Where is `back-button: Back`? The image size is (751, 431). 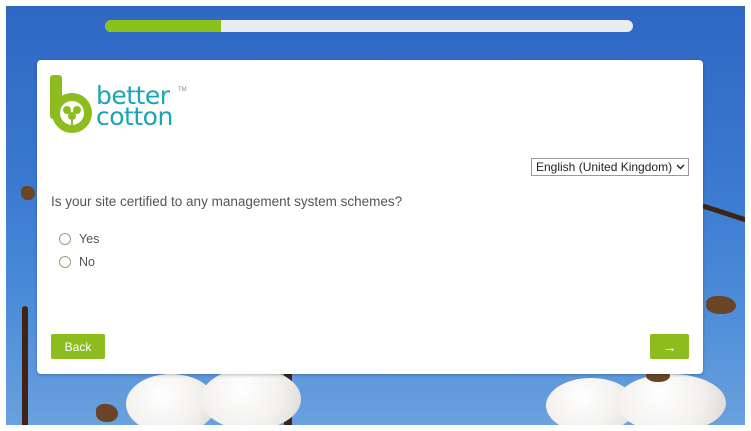
back-button: Back is located at coordinates (78, 346).